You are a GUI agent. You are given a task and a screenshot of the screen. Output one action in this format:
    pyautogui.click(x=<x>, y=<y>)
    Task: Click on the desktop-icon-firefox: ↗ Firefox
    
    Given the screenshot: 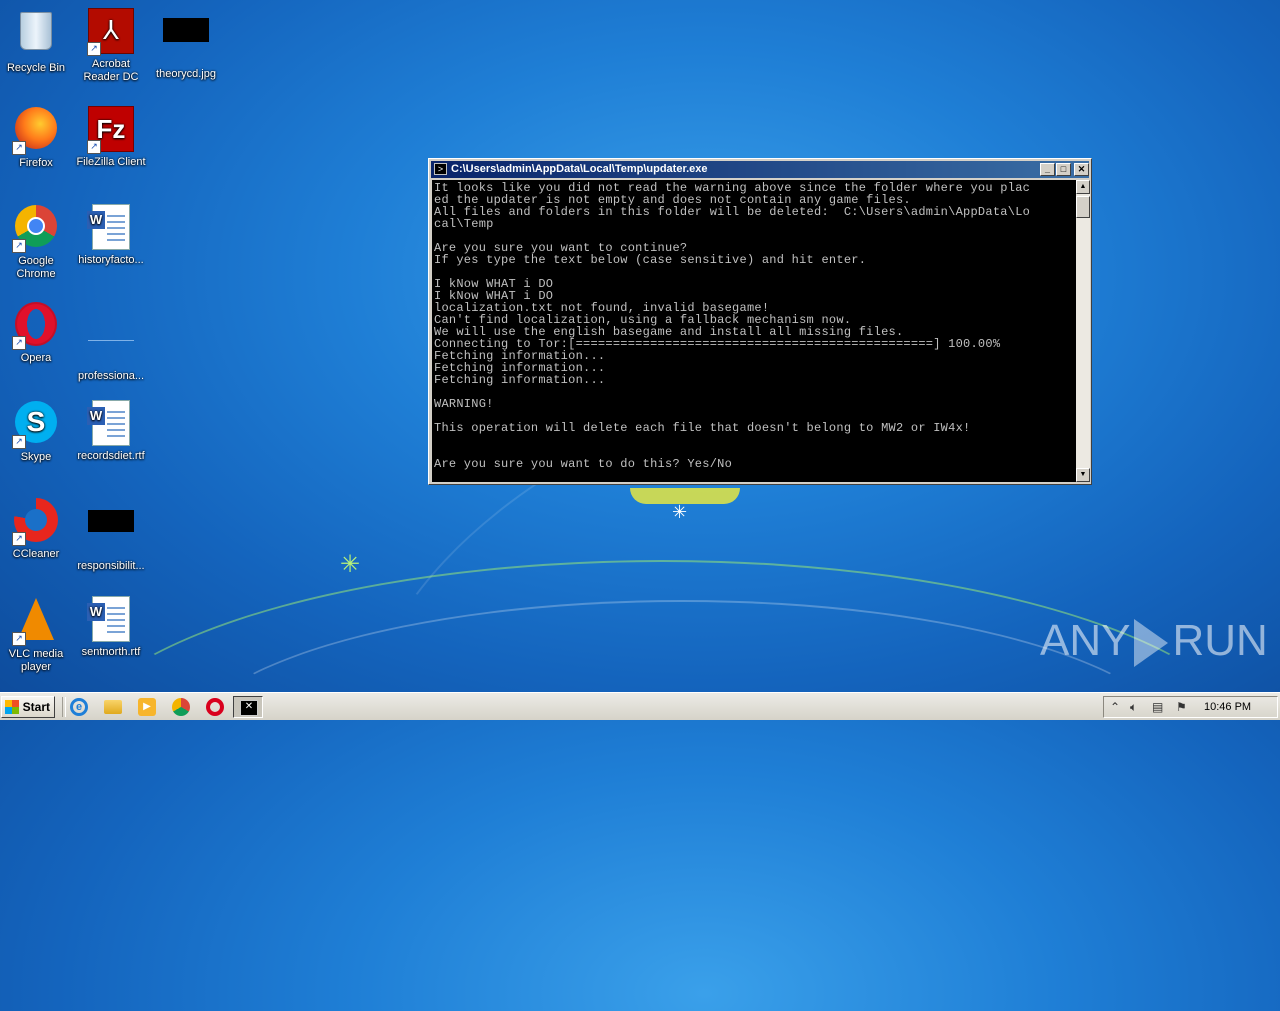 What is the action you would take?
    pyautogui.click(x=37, y=137)
    